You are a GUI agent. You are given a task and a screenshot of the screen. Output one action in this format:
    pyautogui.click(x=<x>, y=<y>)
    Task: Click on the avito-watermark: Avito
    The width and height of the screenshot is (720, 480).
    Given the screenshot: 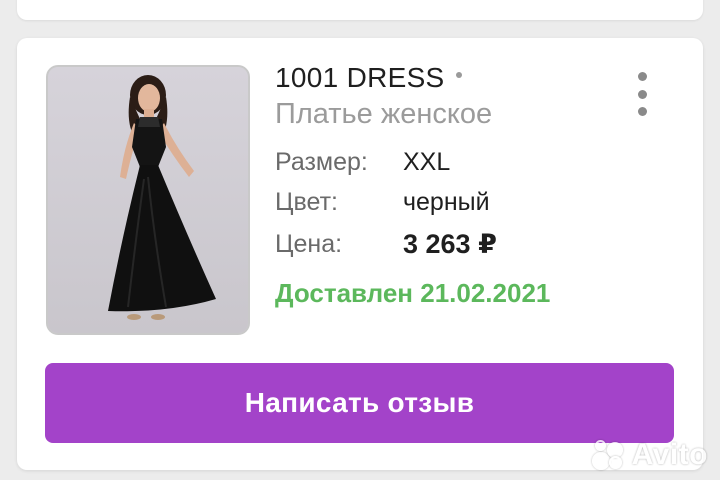 What is the action you would take?
    pyautogui.click(x=649, y=455)
    